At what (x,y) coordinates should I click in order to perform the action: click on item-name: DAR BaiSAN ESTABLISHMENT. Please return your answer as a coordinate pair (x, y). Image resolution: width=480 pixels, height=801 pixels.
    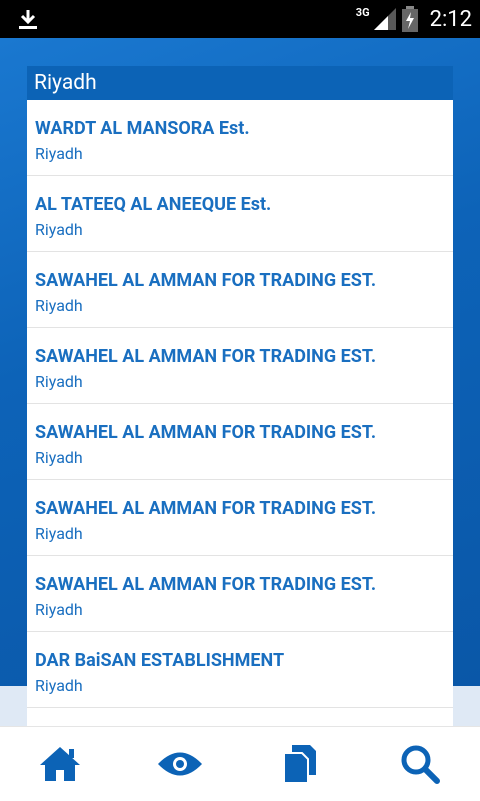
    Looking at the image, I should click on (160, 660).